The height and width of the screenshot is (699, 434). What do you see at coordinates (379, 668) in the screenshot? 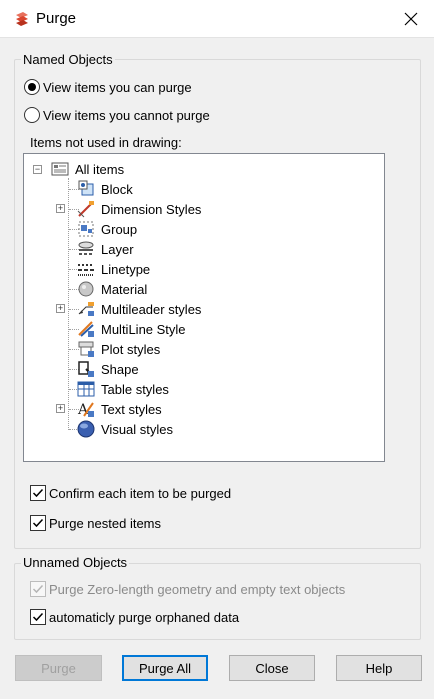
I see `help-button: Help` at bounding box center [379, 668].